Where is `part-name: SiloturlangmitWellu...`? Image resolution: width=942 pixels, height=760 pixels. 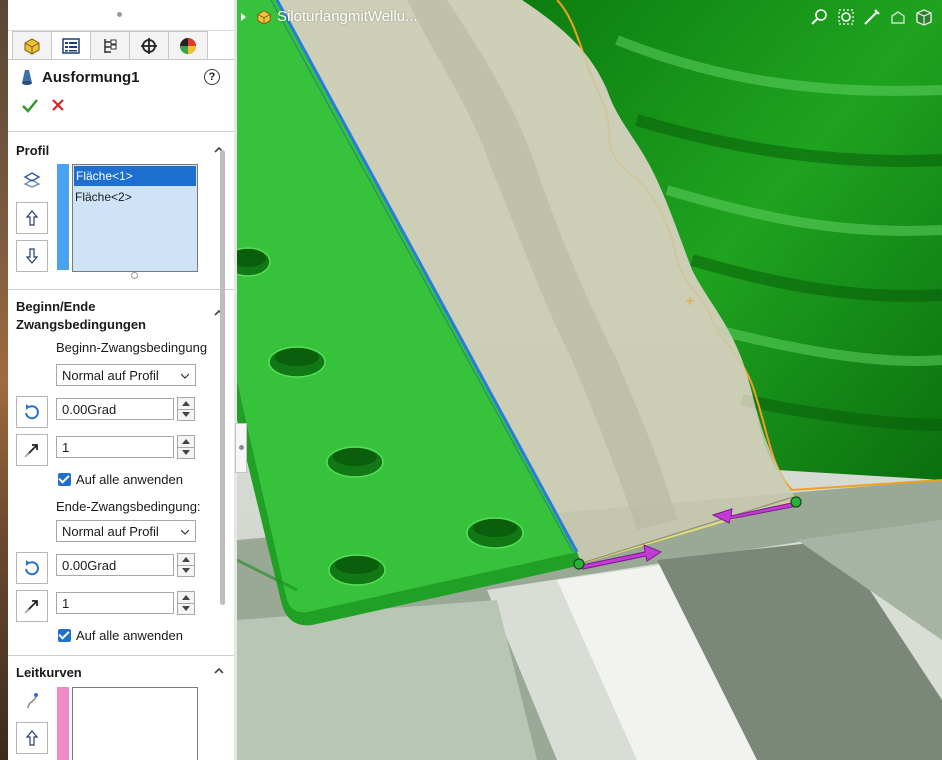 part-name: SiloturlangmitWellu... is located at coordinates (347, 16).